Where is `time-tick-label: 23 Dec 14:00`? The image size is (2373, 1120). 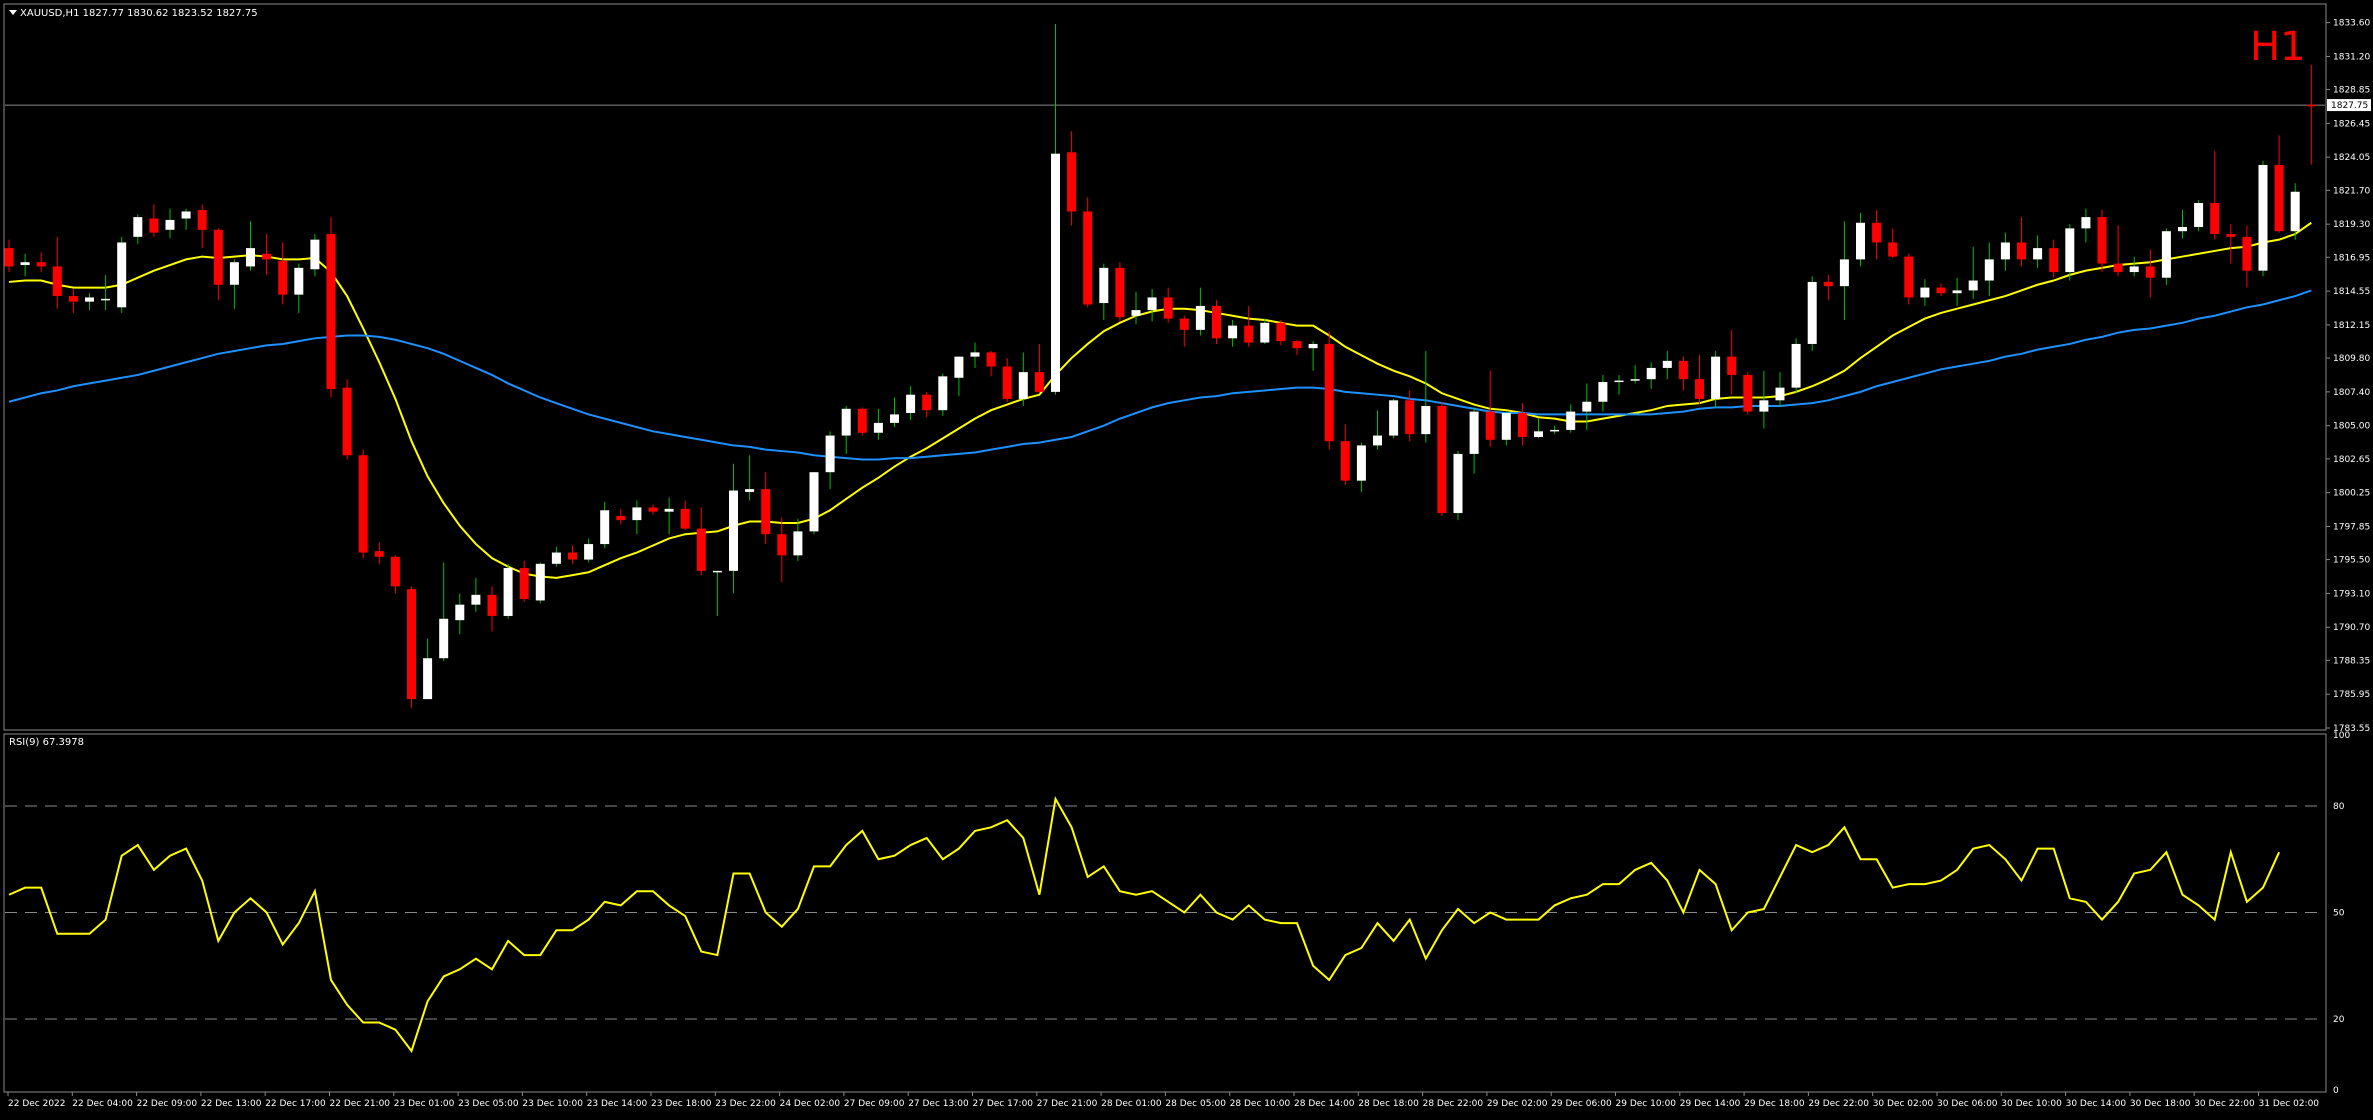
time-tick-label: 23 Dec 14:00 is located at coordinates (617, 1104).